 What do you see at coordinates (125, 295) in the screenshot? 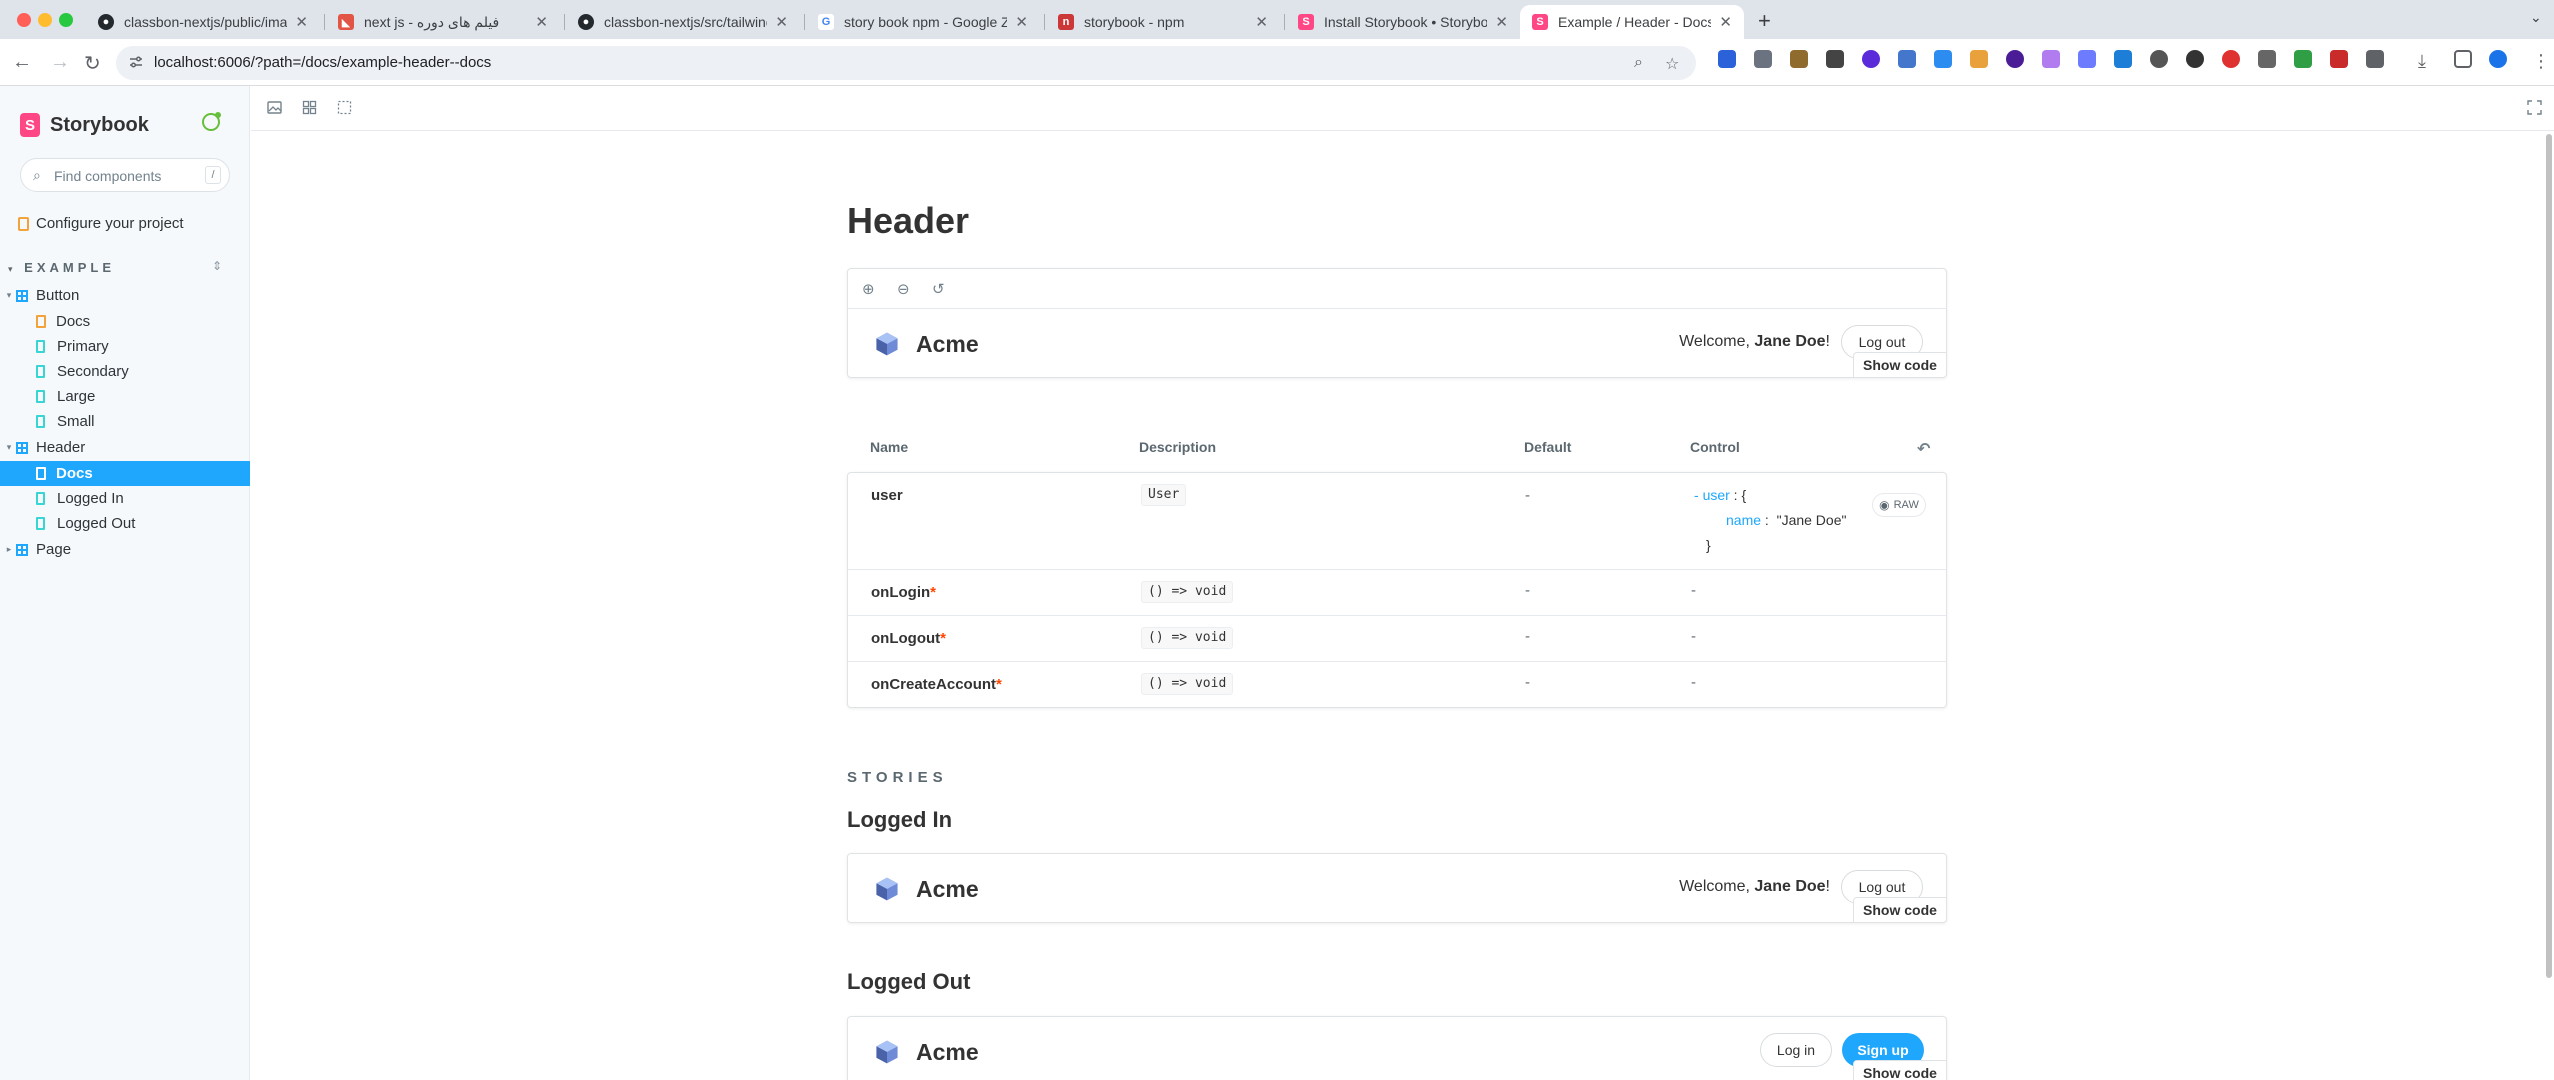
I see `sidebar-item-button: ▾ Button` at bounding box center [125, 295].